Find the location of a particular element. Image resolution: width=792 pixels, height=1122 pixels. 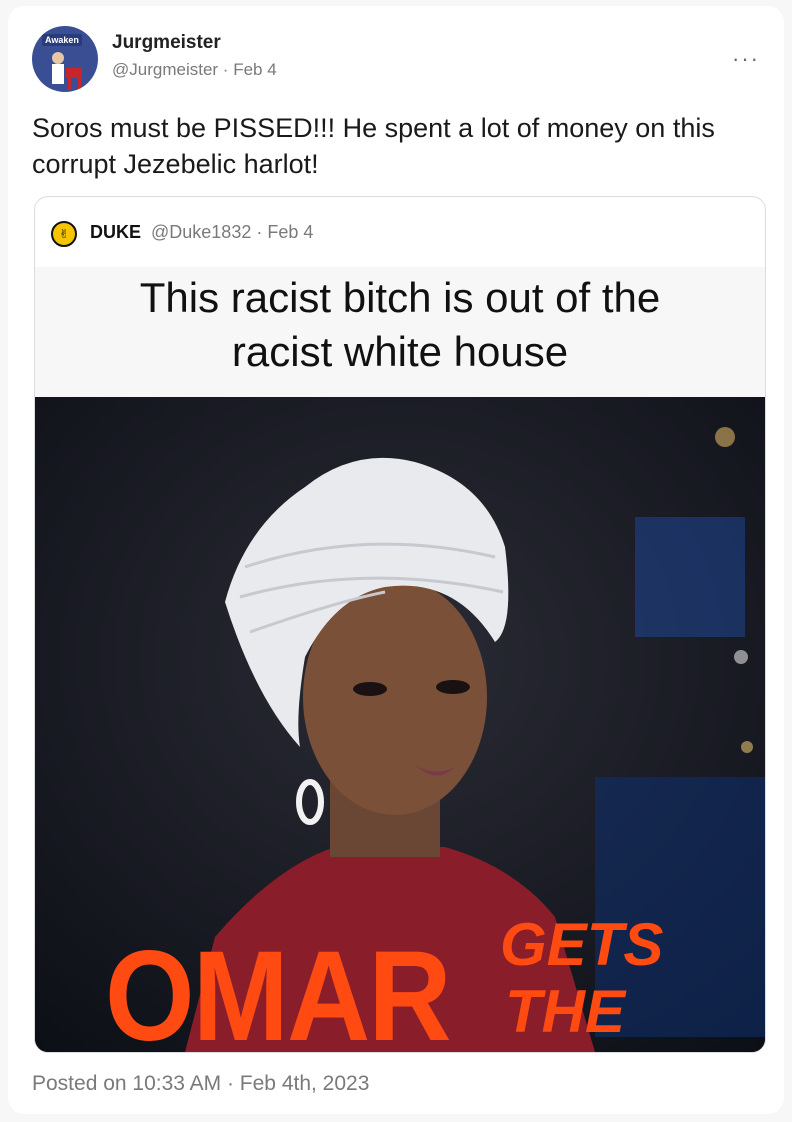

author-meta: @Jurgmeister · Feb 4 is located at coordinates (194, 70).